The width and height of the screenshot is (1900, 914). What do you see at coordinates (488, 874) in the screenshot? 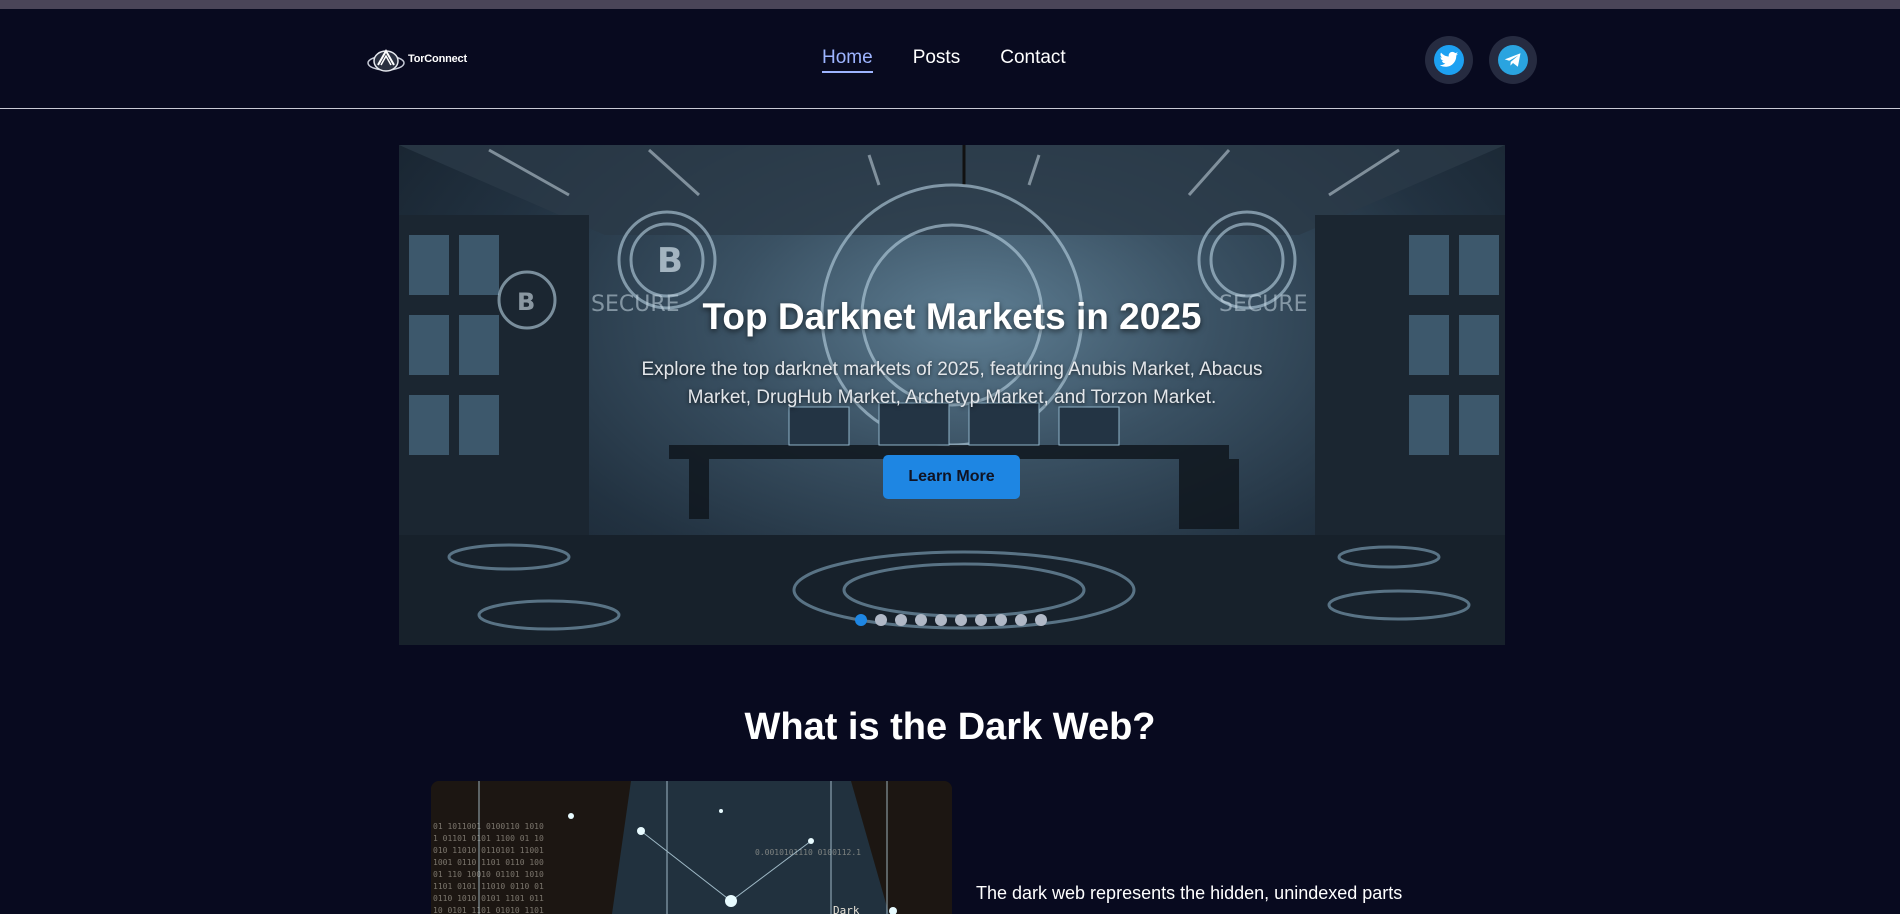
I see `svg-text: 01 110 10010 01101 1010` at bounding box center [488, 874].